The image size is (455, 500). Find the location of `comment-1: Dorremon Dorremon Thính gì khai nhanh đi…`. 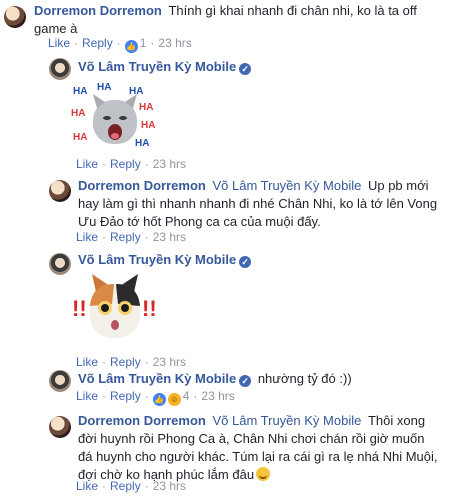

comment-1: Dorremon Dorremon Thính gì khai nhanh đi… is located at coordinates (227, 26).